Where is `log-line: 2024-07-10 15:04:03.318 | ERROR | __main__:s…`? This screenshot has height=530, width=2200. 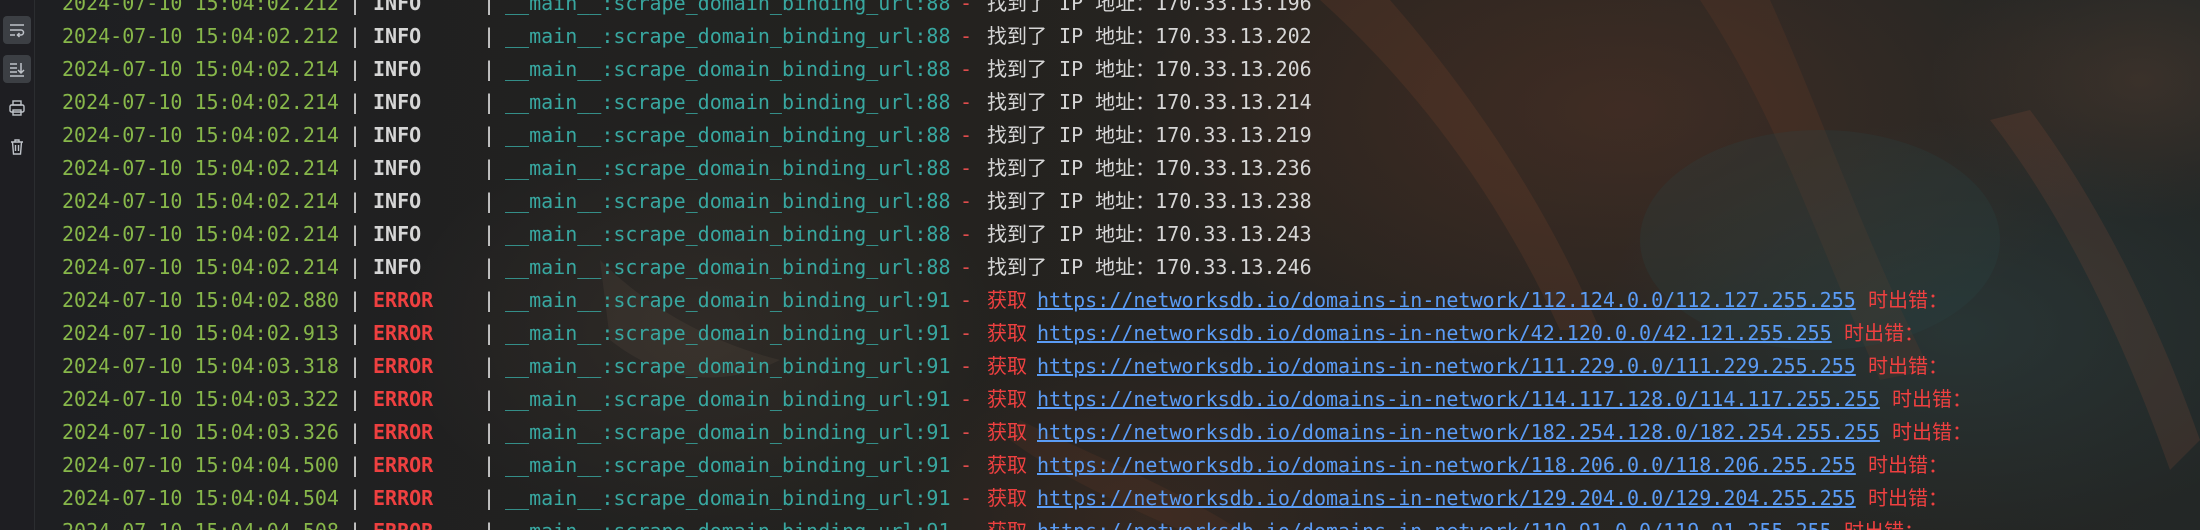 log-line: 2024-07-10 15:04:03.318 | ERROR | __main__:s… is located at coordinates (1100, 366).